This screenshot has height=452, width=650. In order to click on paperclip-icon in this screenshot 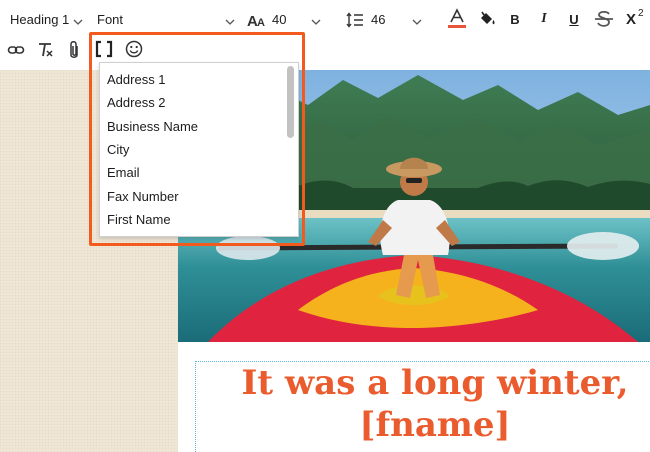, I will do `click(74, 49)`.